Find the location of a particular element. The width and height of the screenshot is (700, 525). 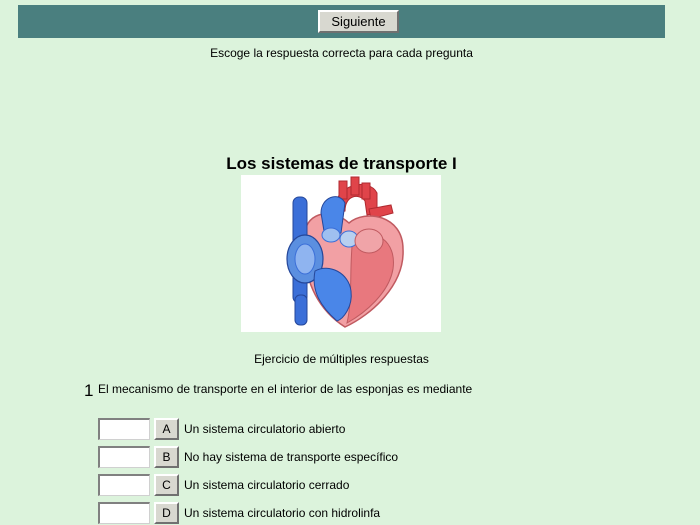

top-toolbar: Siguiente is located at coordinates (341, 21).